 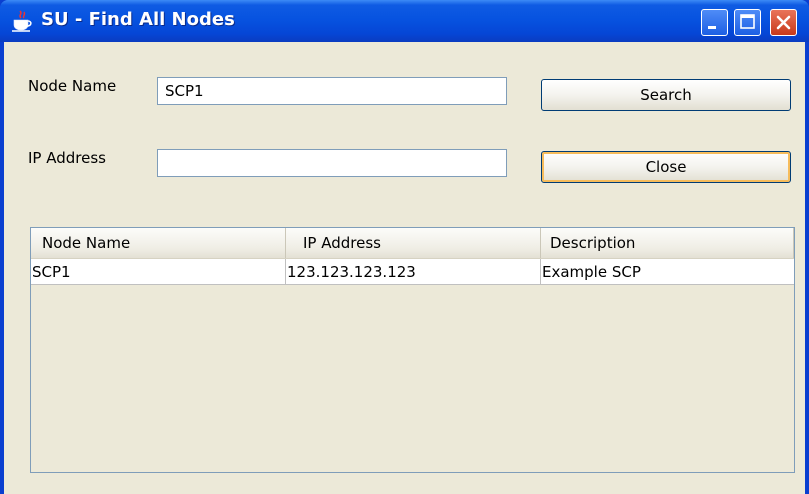 What do you see at coordinates (714, 22) in the screenshot?
I see `minimize-button` at bounding box center [714, 22].